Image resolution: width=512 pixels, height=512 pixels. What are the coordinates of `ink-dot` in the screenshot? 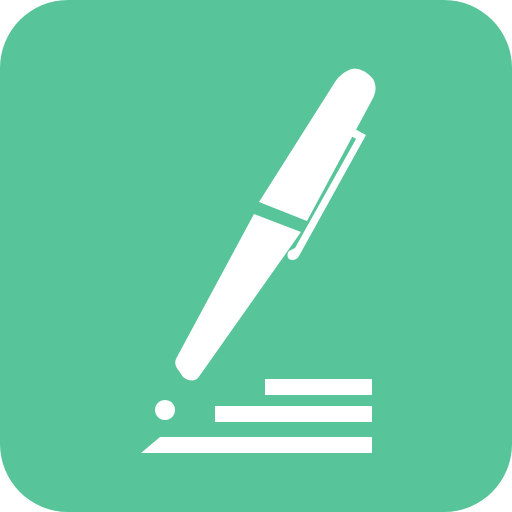 It's located at (165, 410).